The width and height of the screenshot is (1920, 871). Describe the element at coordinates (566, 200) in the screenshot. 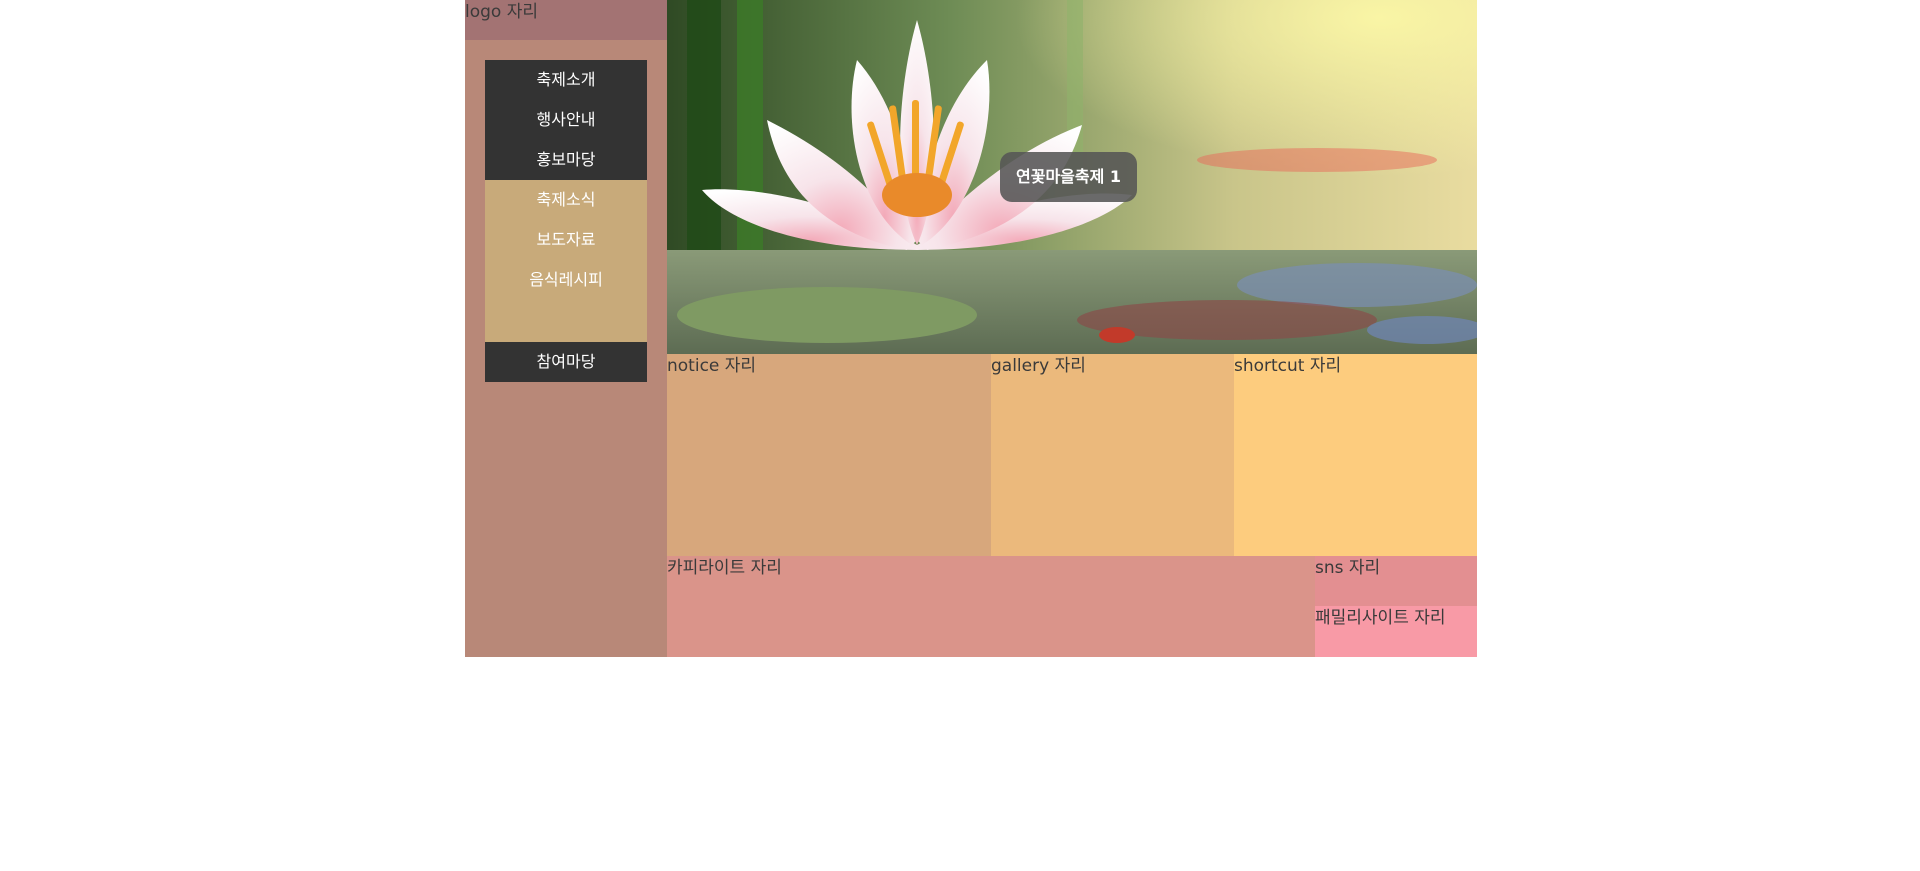

I see `submenu-item-festival-news: 축제소식` at that location.